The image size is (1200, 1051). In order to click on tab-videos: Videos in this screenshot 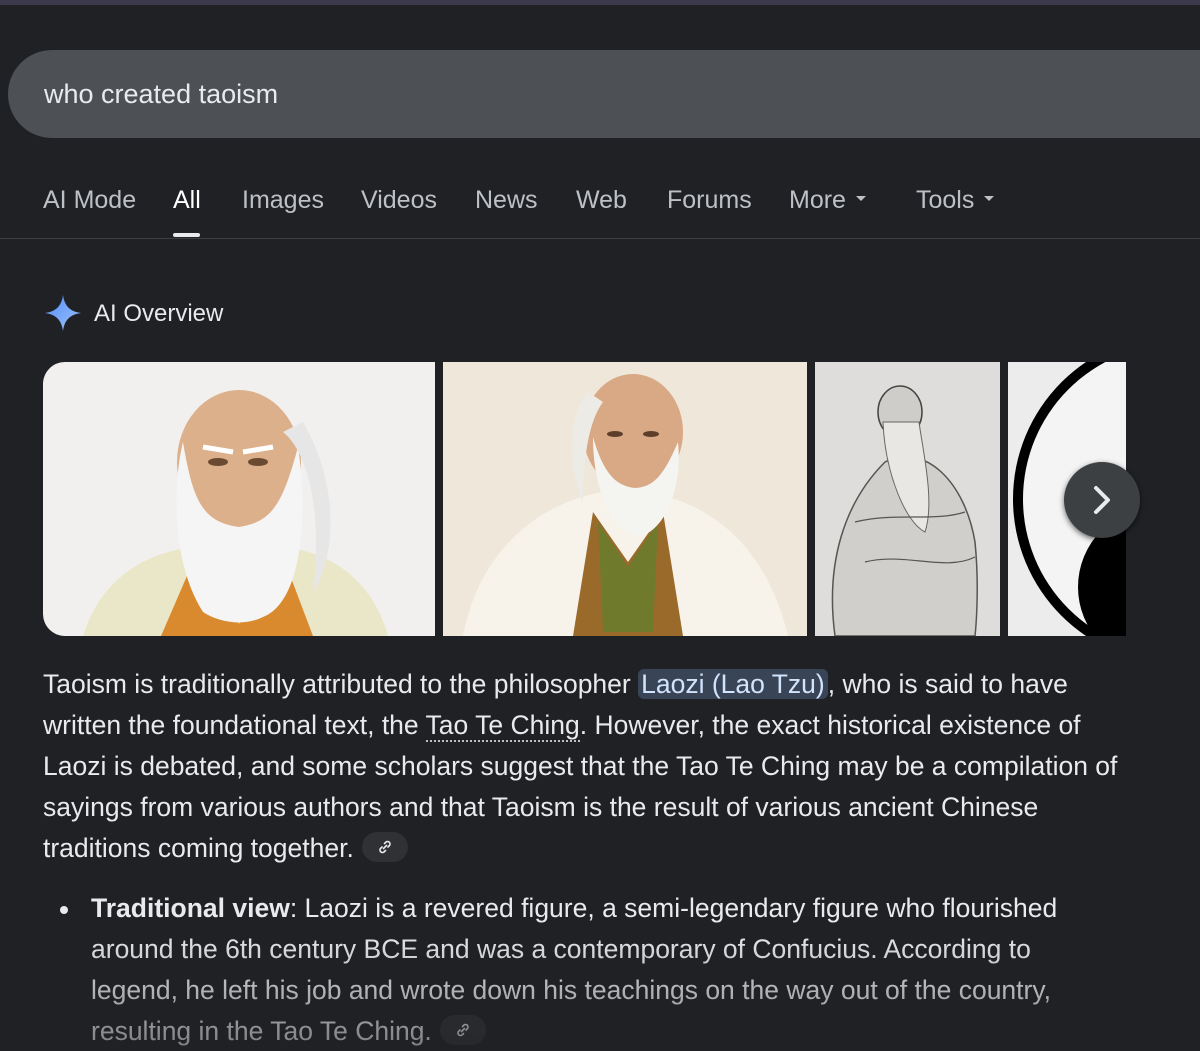, I will do `click(399, 200)`.